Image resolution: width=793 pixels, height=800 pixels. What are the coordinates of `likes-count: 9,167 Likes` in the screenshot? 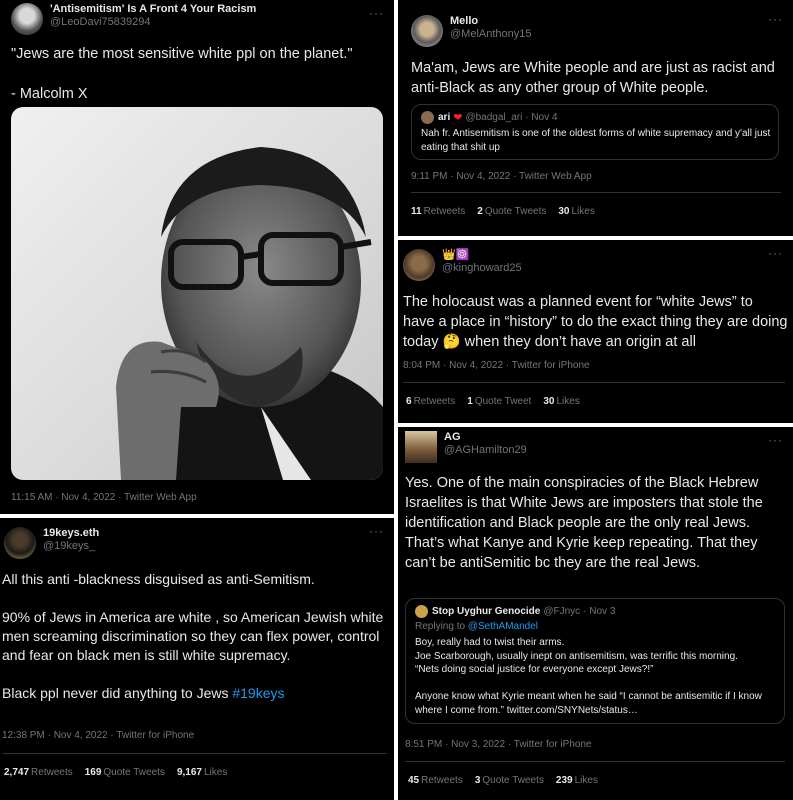 It's located at (202, 772).